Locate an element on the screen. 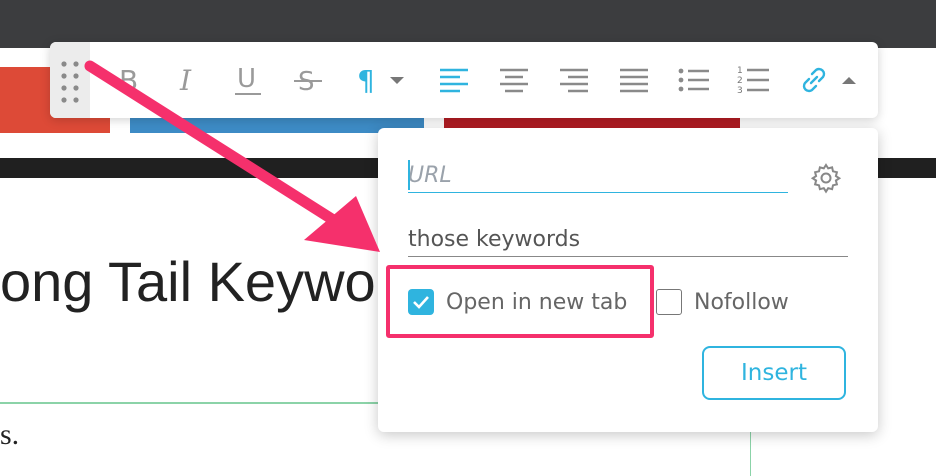  link-icon is located at coordinates (814, 80).